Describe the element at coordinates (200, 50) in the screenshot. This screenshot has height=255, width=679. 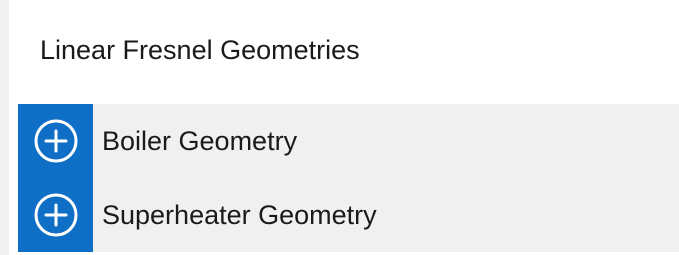
I see `section-title: Linear Fresnel Geometries` at that location.